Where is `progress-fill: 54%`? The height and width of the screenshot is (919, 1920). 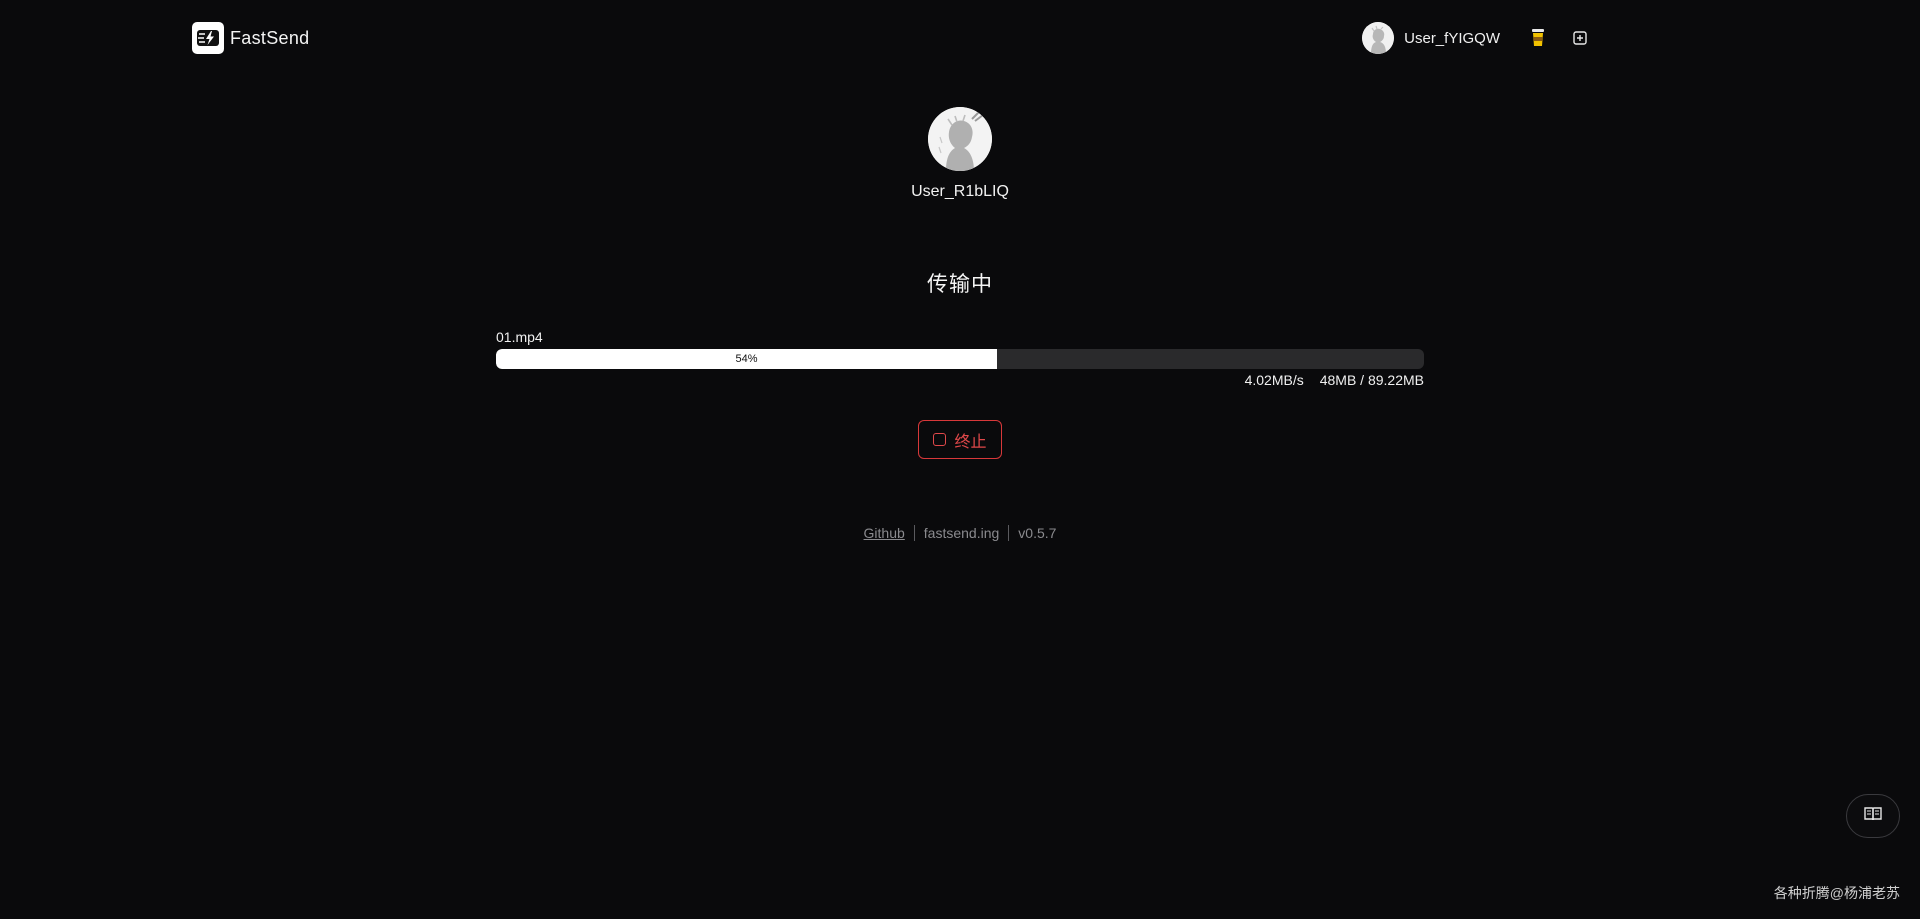
progress-fill: 54% is located at coordinates (747, 359).